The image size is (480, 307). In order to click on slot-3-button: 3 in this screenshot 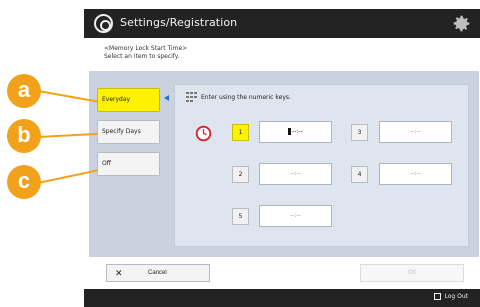, I will do `click(359, 132)`.